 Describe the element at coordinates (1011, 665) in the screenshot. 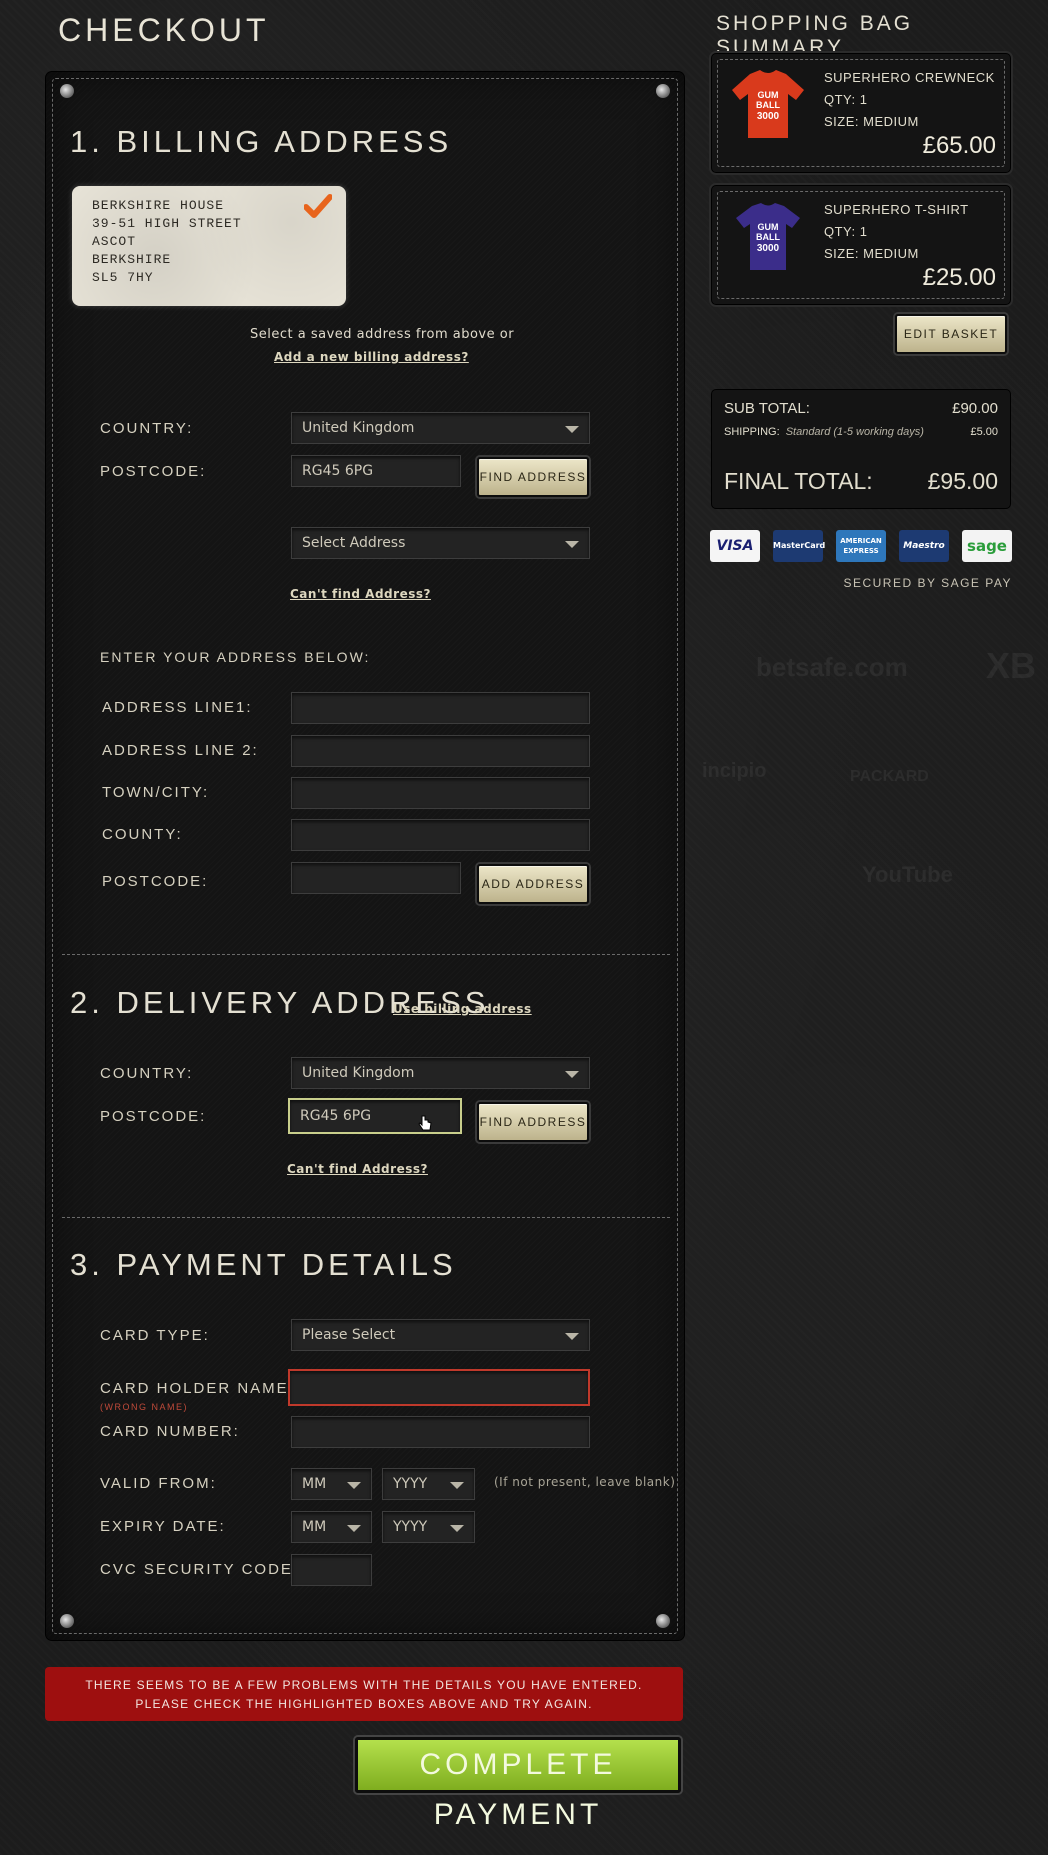

I see `background-logo-xb: XB` at that location.